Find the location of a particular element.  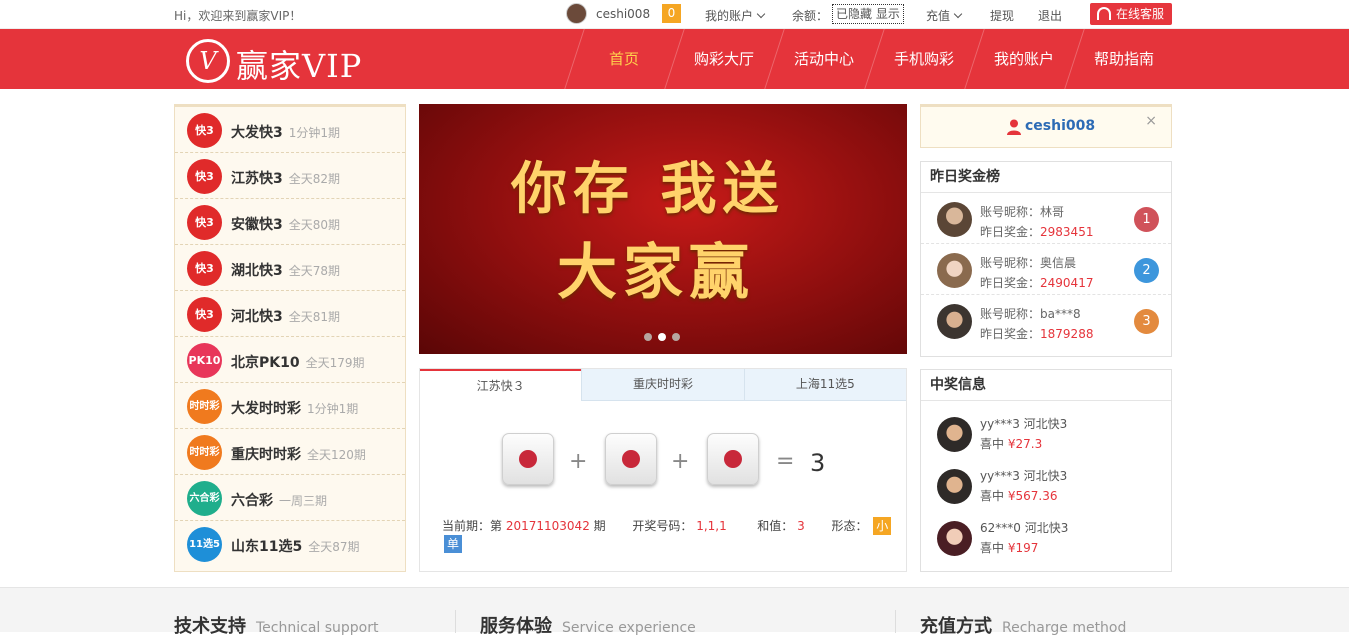

game-name: 六合彩 一周三期 is located at coordinates (279, 500).